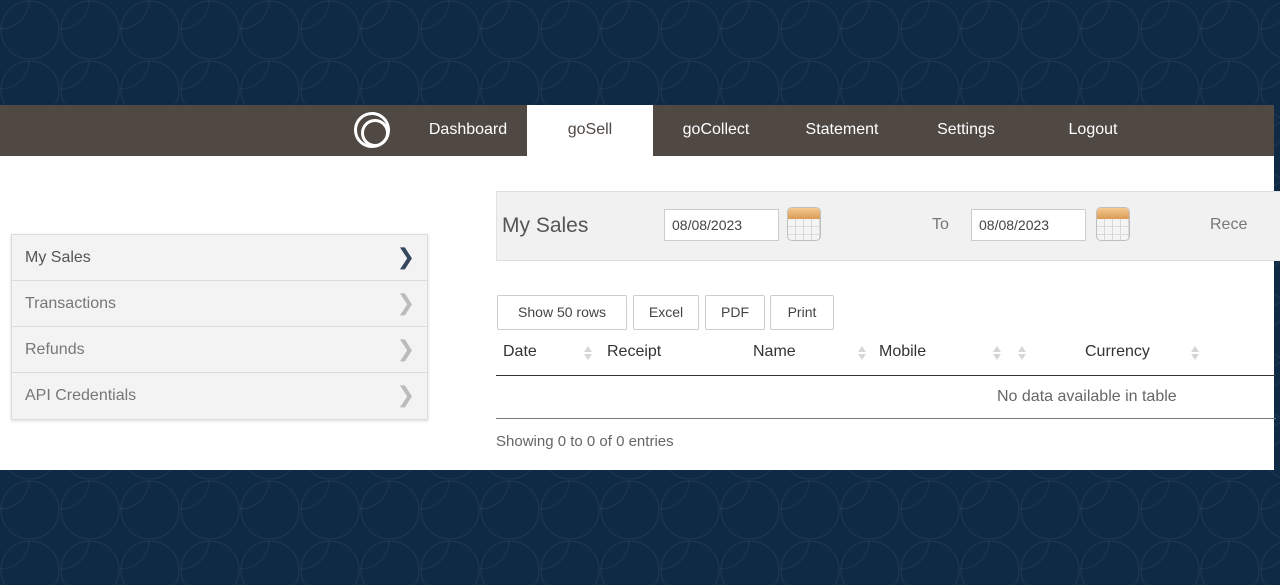  I want to click on pdf-button: PDF, so click(735, 312).